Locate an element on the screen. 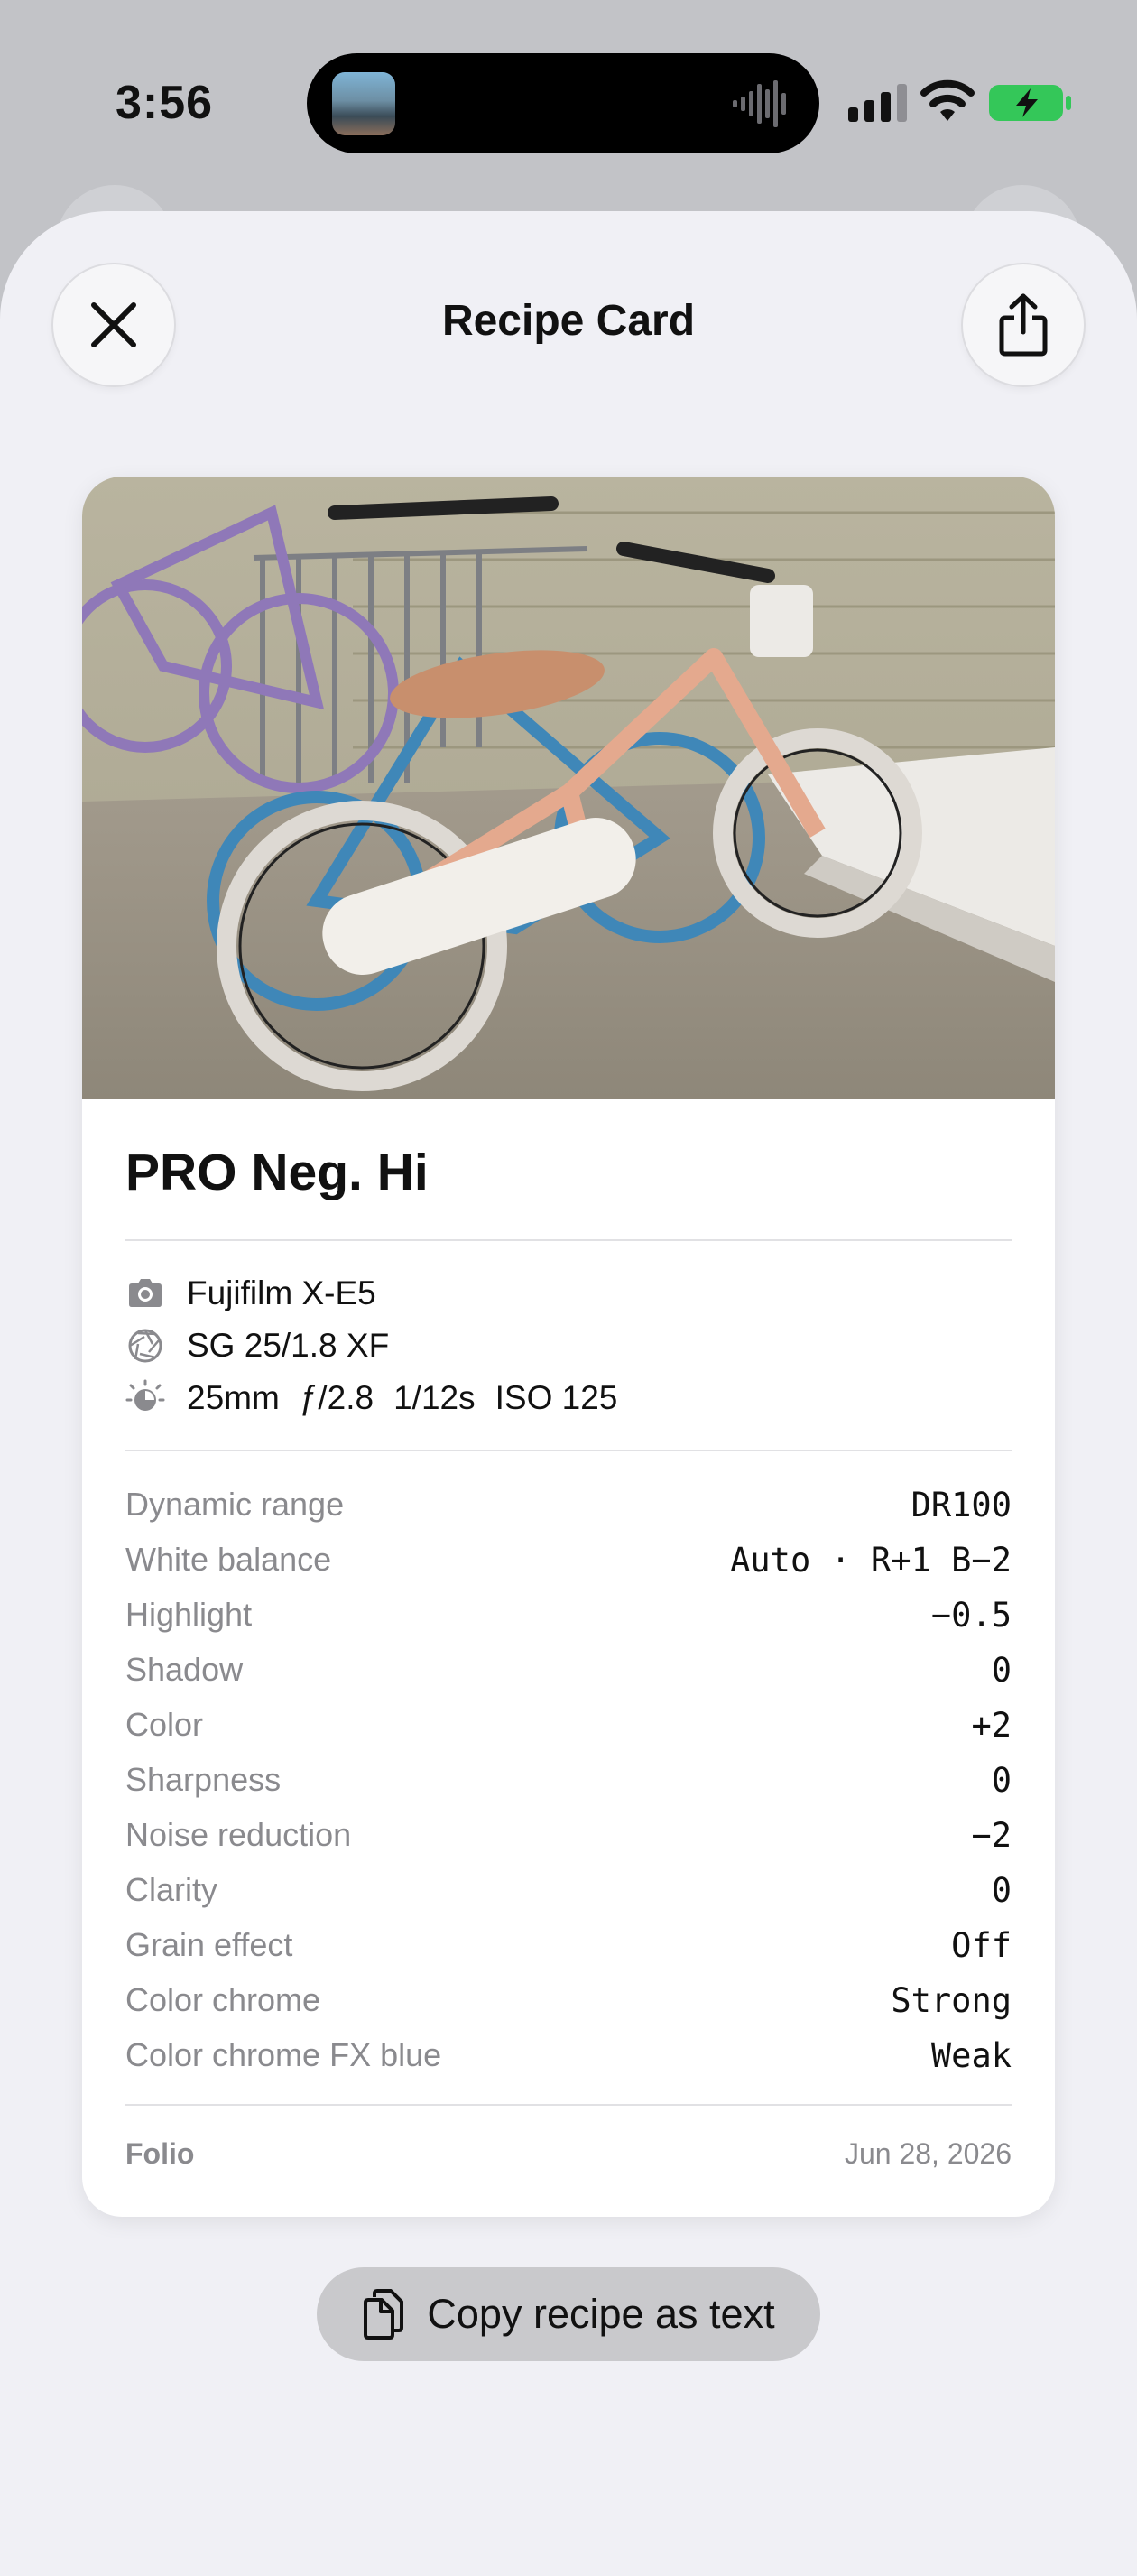 The image size is (1137, 2576). setting-row: Color chrome Strong is located at coordinates (568, 2003).